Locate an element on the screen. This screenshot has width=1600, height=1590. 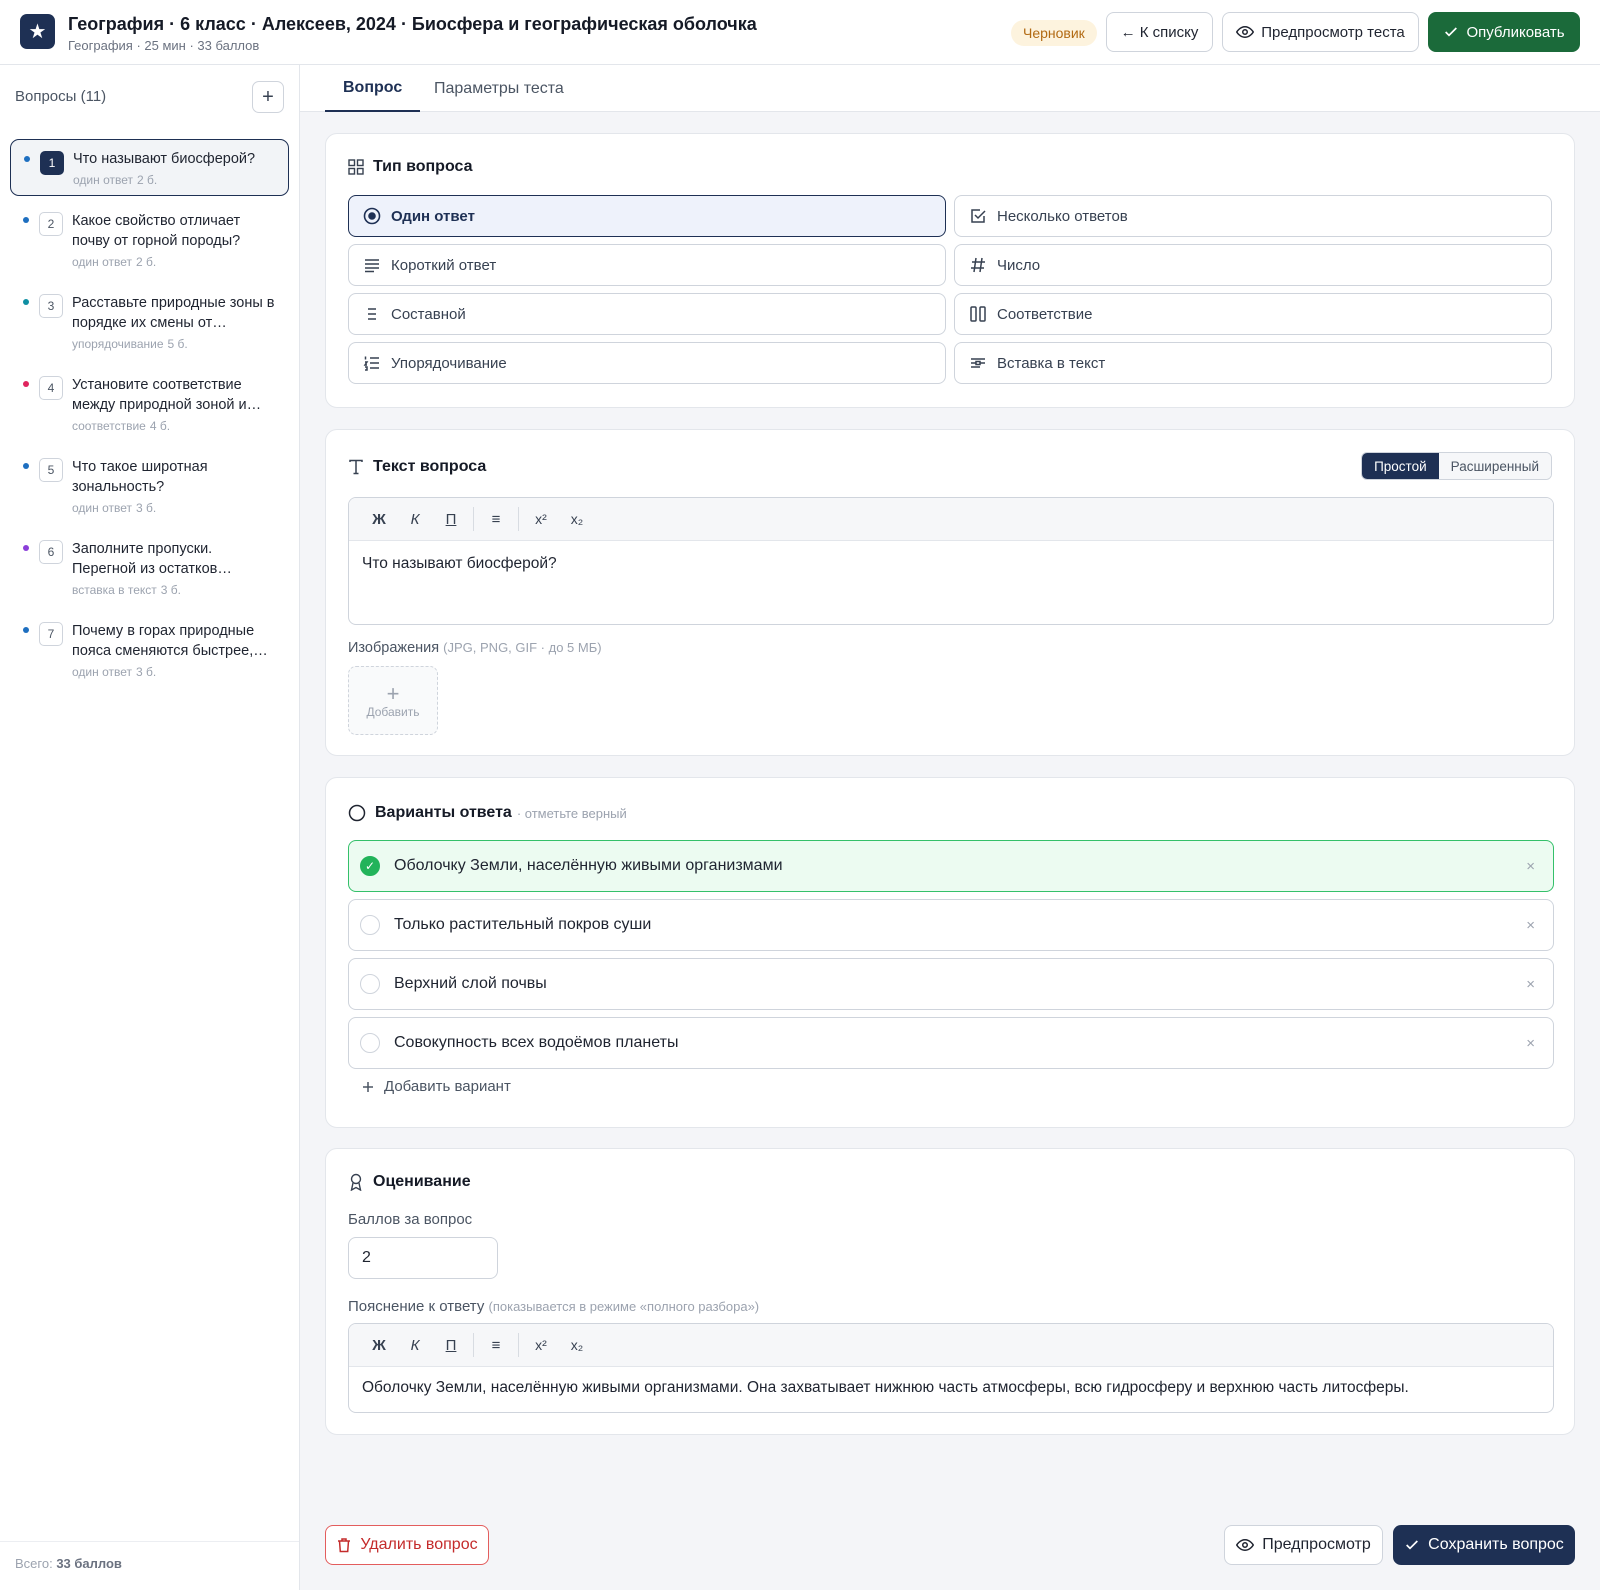
question-text-editor: Ж К П ≡ x² x₂ Что называют биосферой? is located at coordinates (951, 561).